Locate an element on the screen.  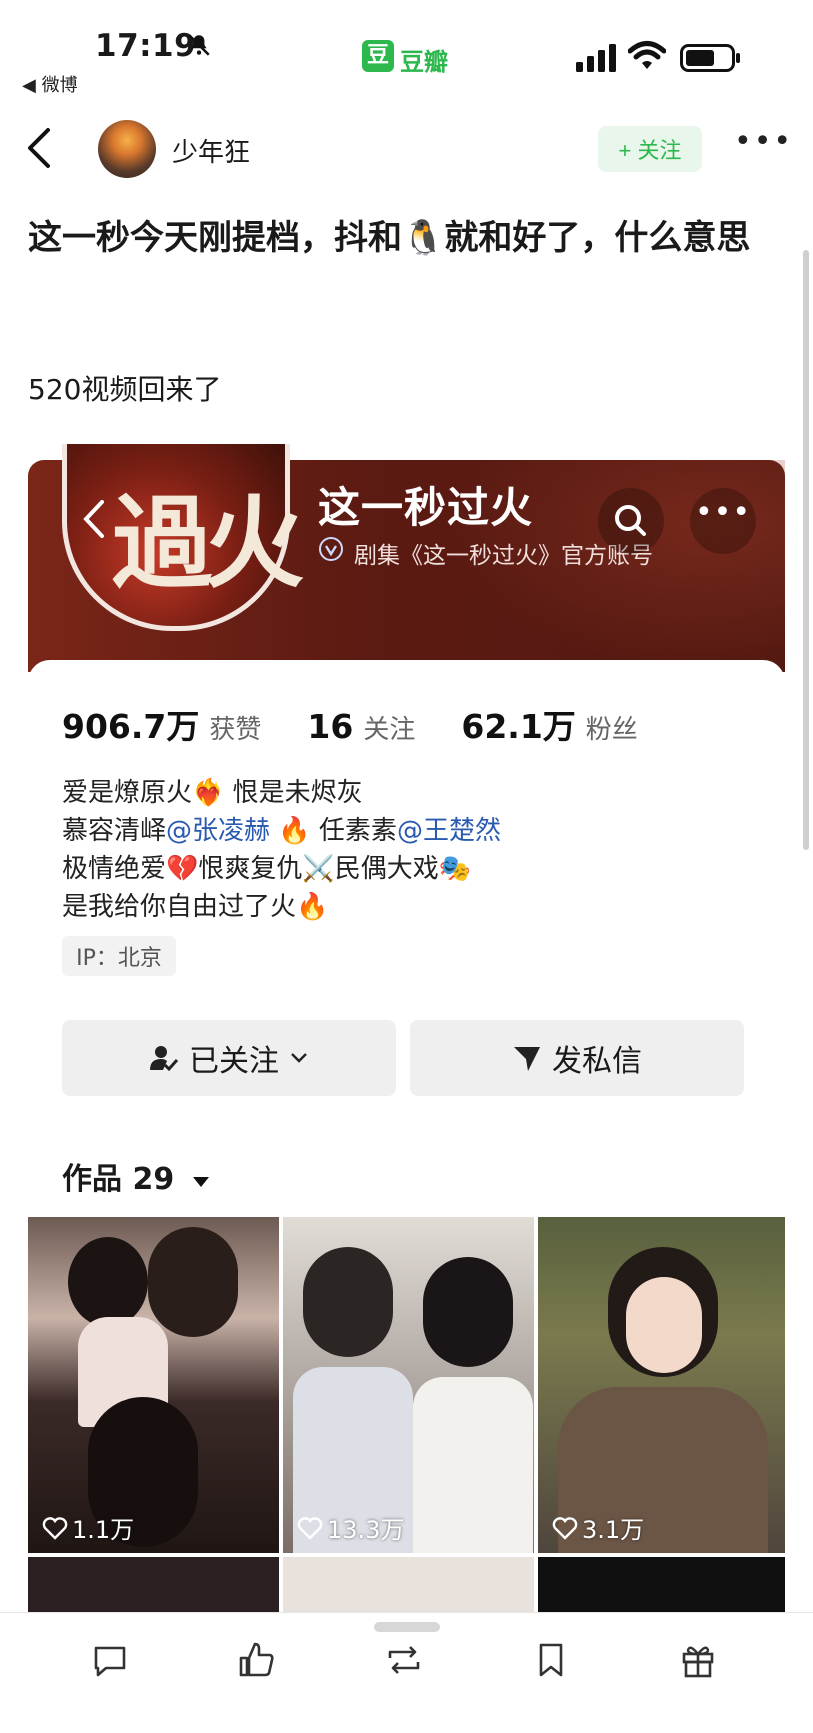
drag-handle is located at coordinates (407, 1627).